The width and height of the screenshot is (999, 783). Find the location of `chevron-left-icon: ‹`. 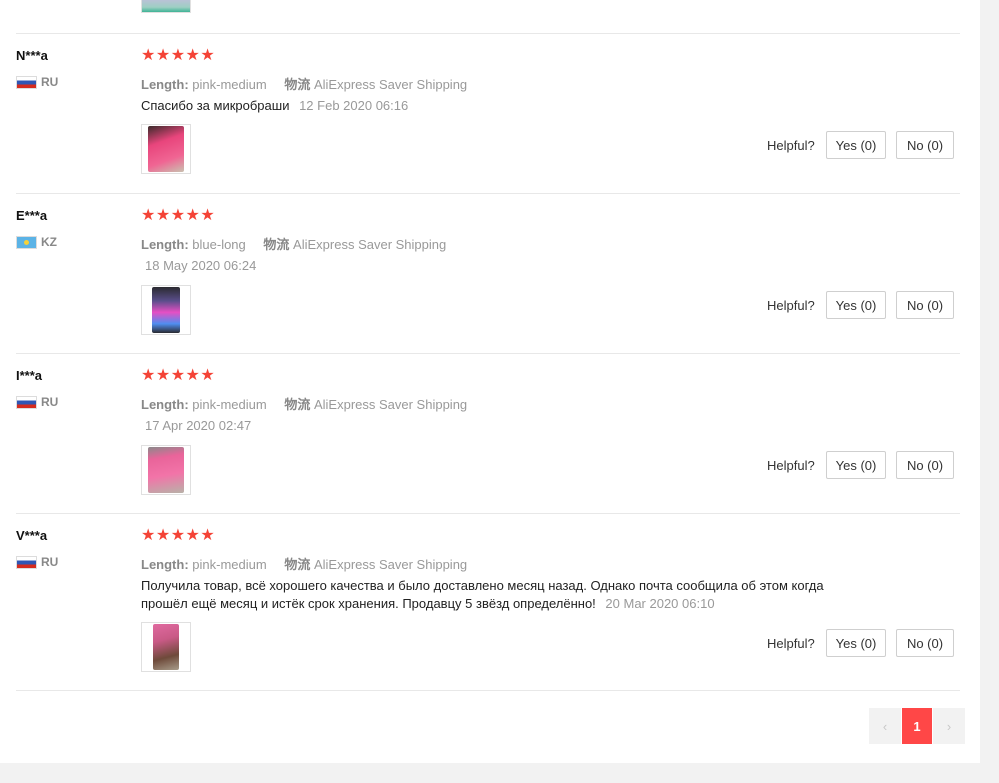

chevron-left-icon: ‹ is located at coordinates (885, 726).